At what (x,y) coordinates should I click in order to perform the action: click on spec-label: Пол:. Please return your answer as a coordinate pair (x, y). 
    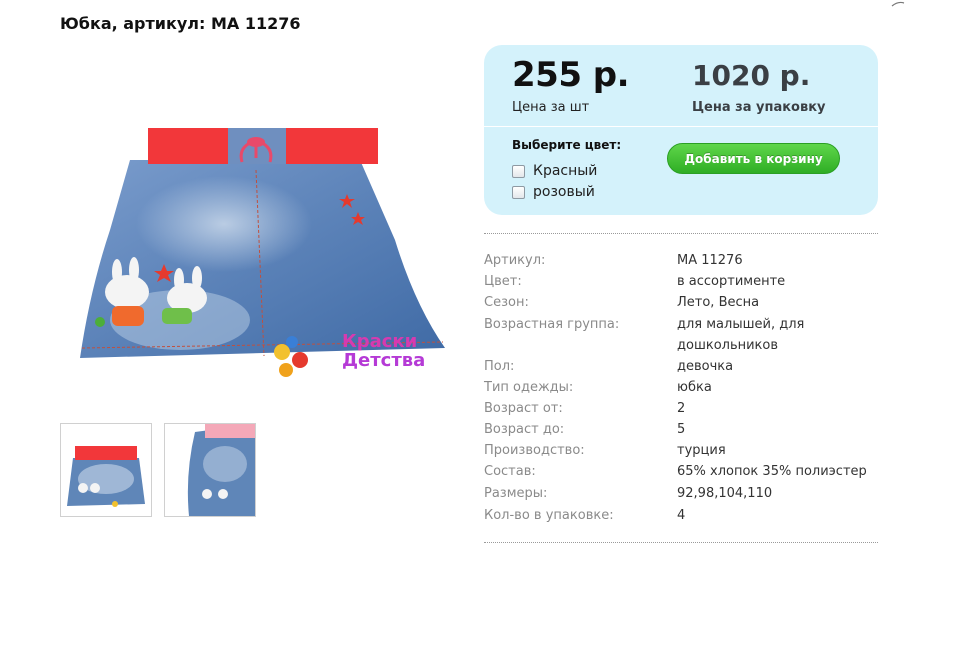
    Looking at the image, I should click on (499, 366).